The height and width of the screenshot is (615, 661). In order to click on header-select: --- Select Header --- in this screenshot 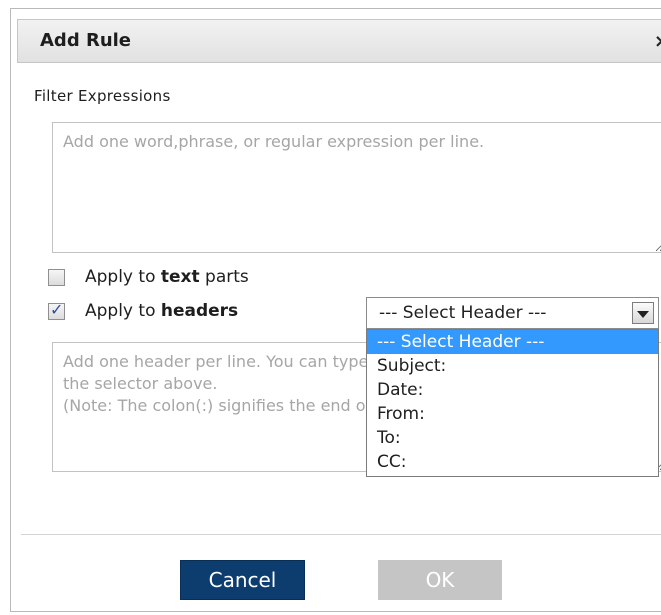, I will do `click(512, 313)`.